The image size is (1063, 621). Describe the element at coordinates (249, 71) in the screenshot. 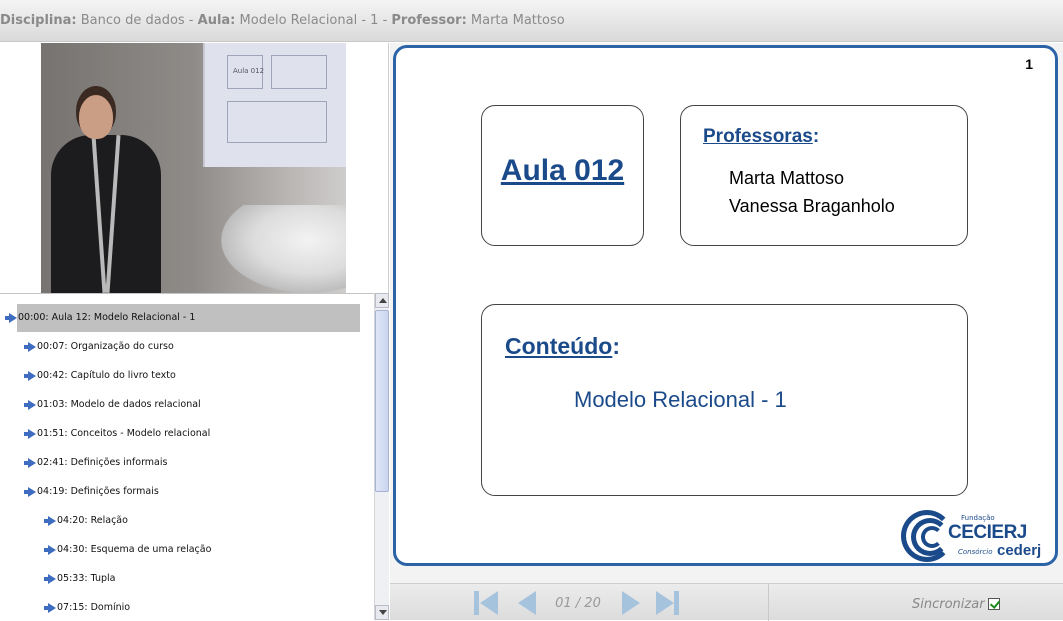

I see `projected-slide-title: Aula 012` at that location.